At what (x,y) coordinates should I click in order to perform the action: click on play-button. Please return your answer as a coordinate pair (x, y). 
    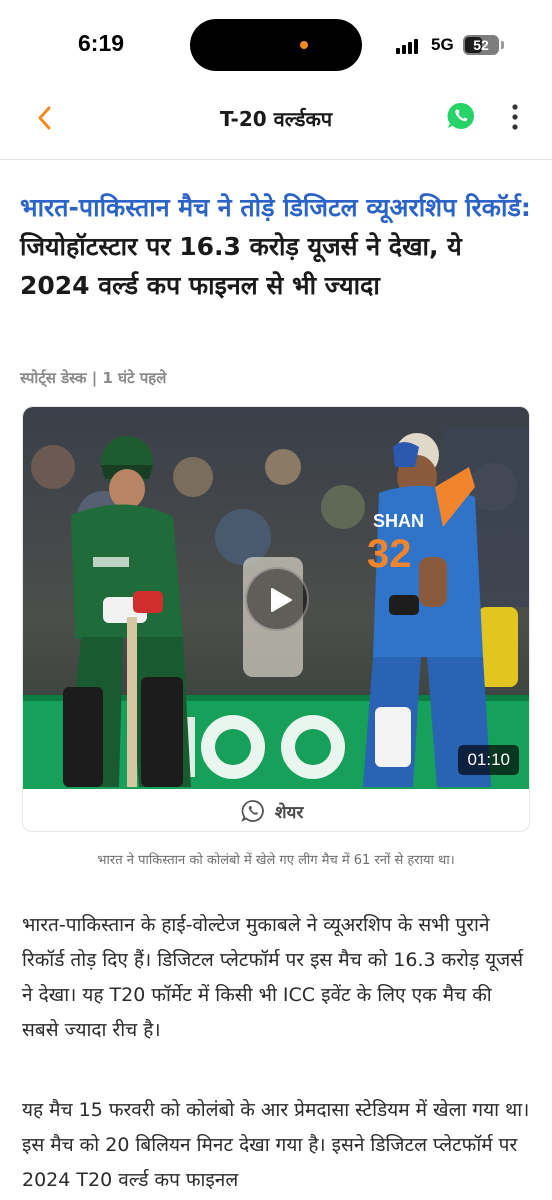
    Looking at the image, I should click on (277, 599).